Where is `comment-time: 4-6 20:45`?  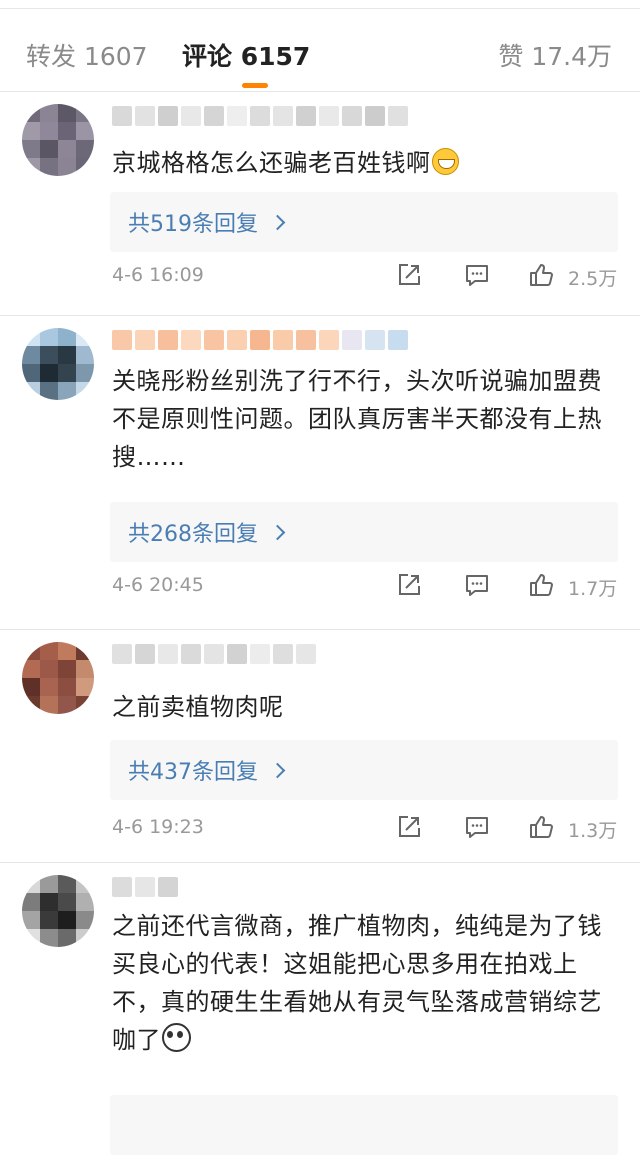 comment-time: 4-6 20:45 is located at coordinates (158, 585).